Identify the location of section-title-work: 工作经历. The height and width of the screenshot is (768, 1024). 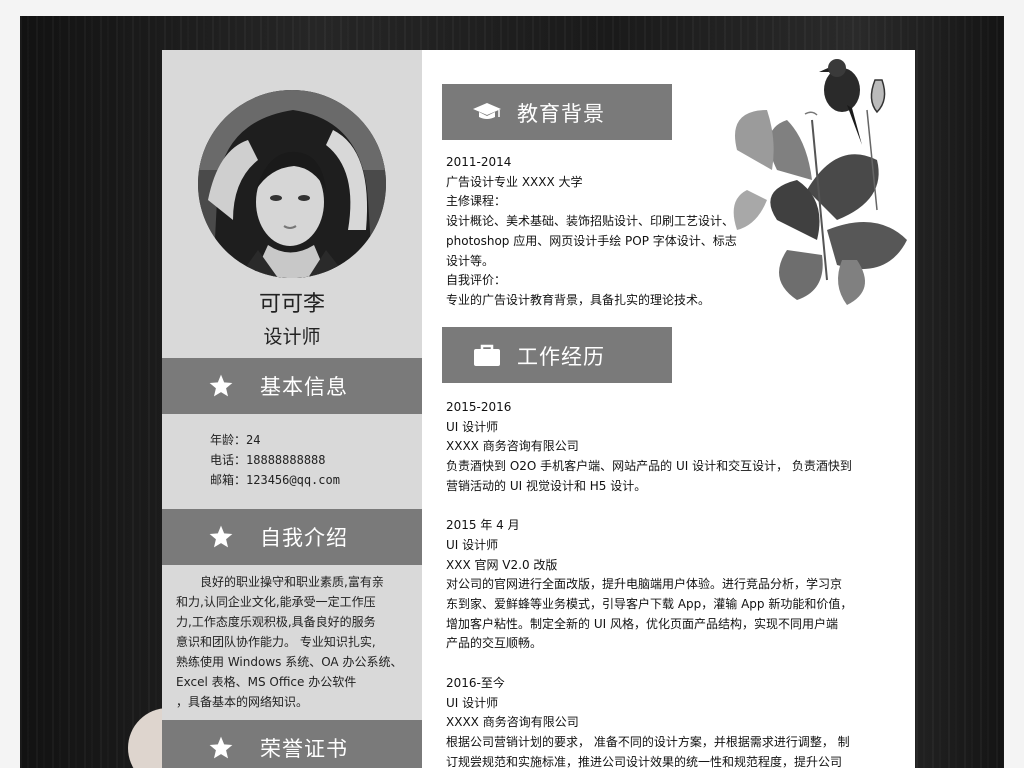
(561, 357).